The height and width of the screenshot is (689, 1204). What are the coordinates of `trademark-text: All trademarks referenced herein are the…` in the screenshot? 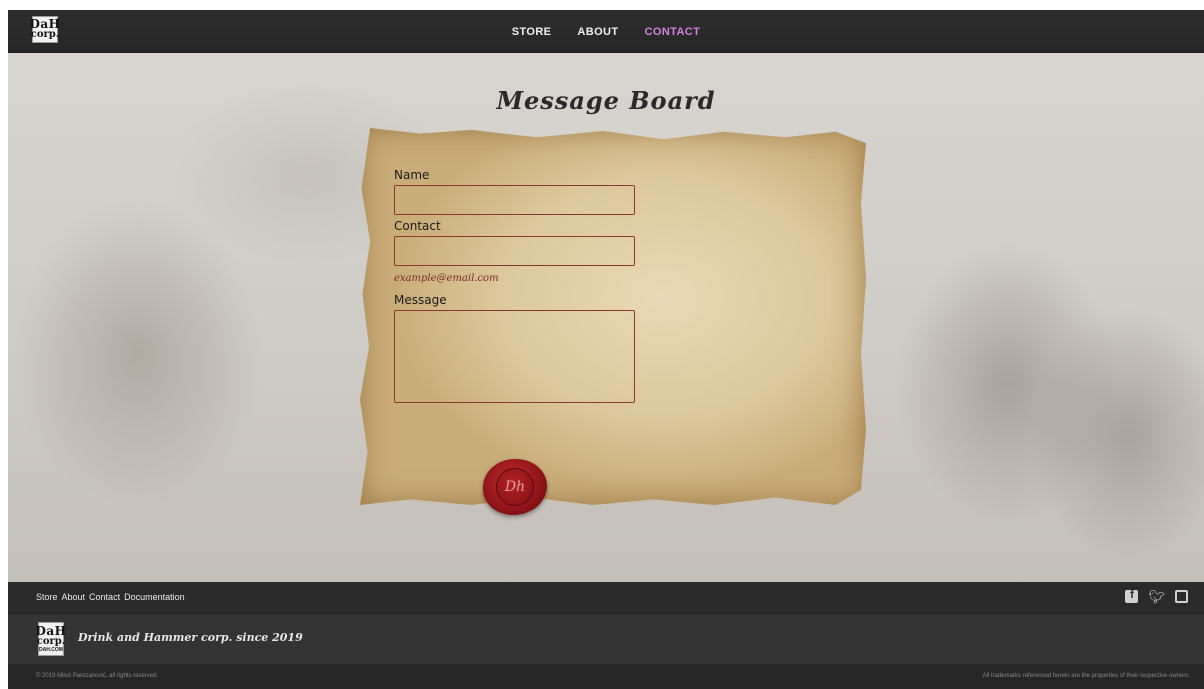 It's located at (1086, 676).